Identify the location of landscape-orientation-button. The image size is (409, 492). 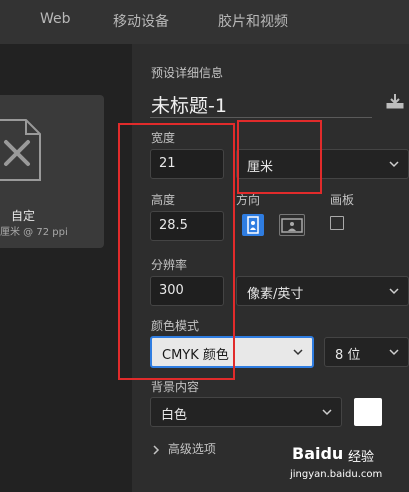
(292, 225).